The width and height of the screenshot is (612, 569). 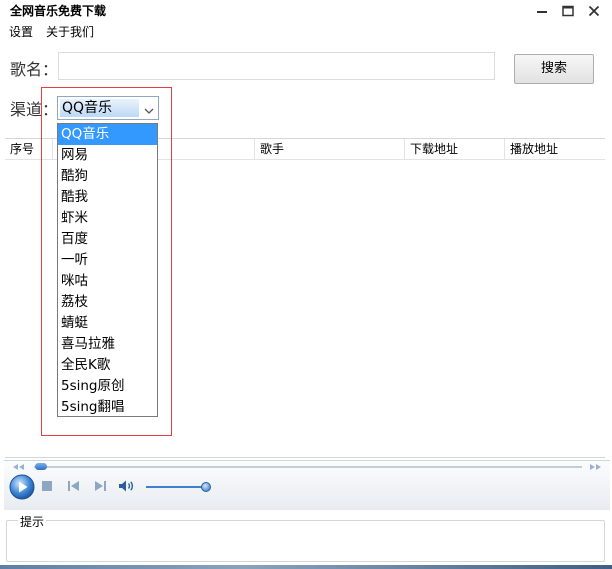 I want to click on channel-option: 一听, so click(x=107, y=260).